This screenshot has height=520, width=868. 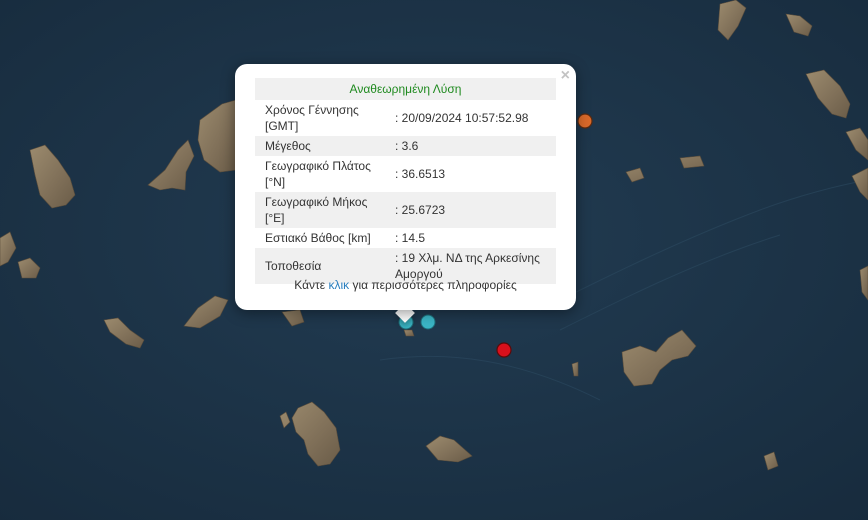 What do you see at coordinates (323, 210) in the screenshot?
I see `row-label-longitude: Γεωγραφικό Μήκος [°E]` at bounding box center [323, 210].